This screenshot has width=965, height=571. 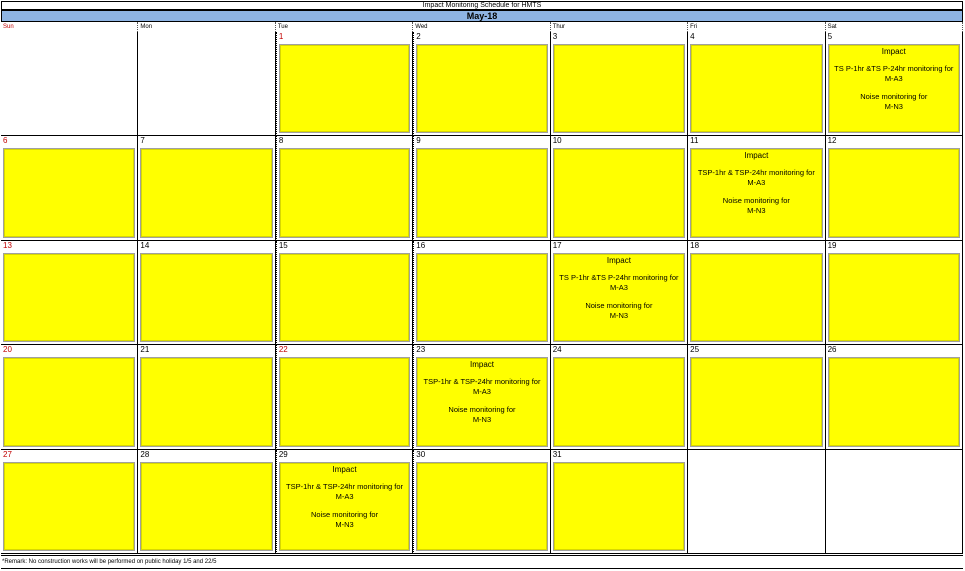 I want to click on day-cell-2: 2, so click(x=482, y=84).